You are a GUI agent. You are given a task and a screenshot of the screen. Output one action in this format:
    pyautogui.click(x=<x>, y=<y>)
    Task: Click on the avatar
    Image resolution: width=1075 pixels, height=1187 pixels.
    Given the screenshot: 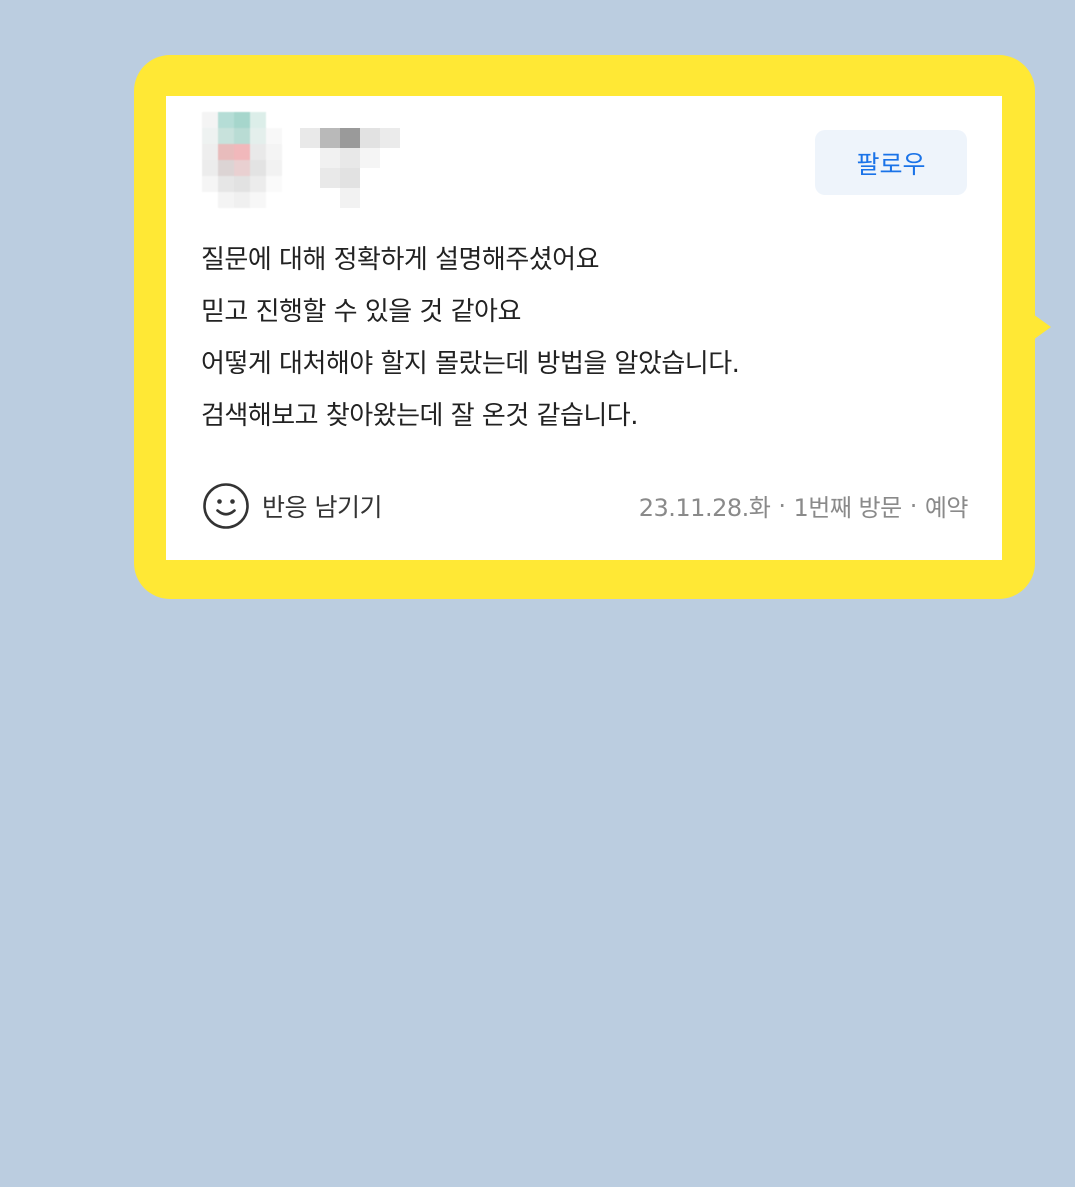 What is the action you would take?
    pyautogui.click(x=242, y=160)
    